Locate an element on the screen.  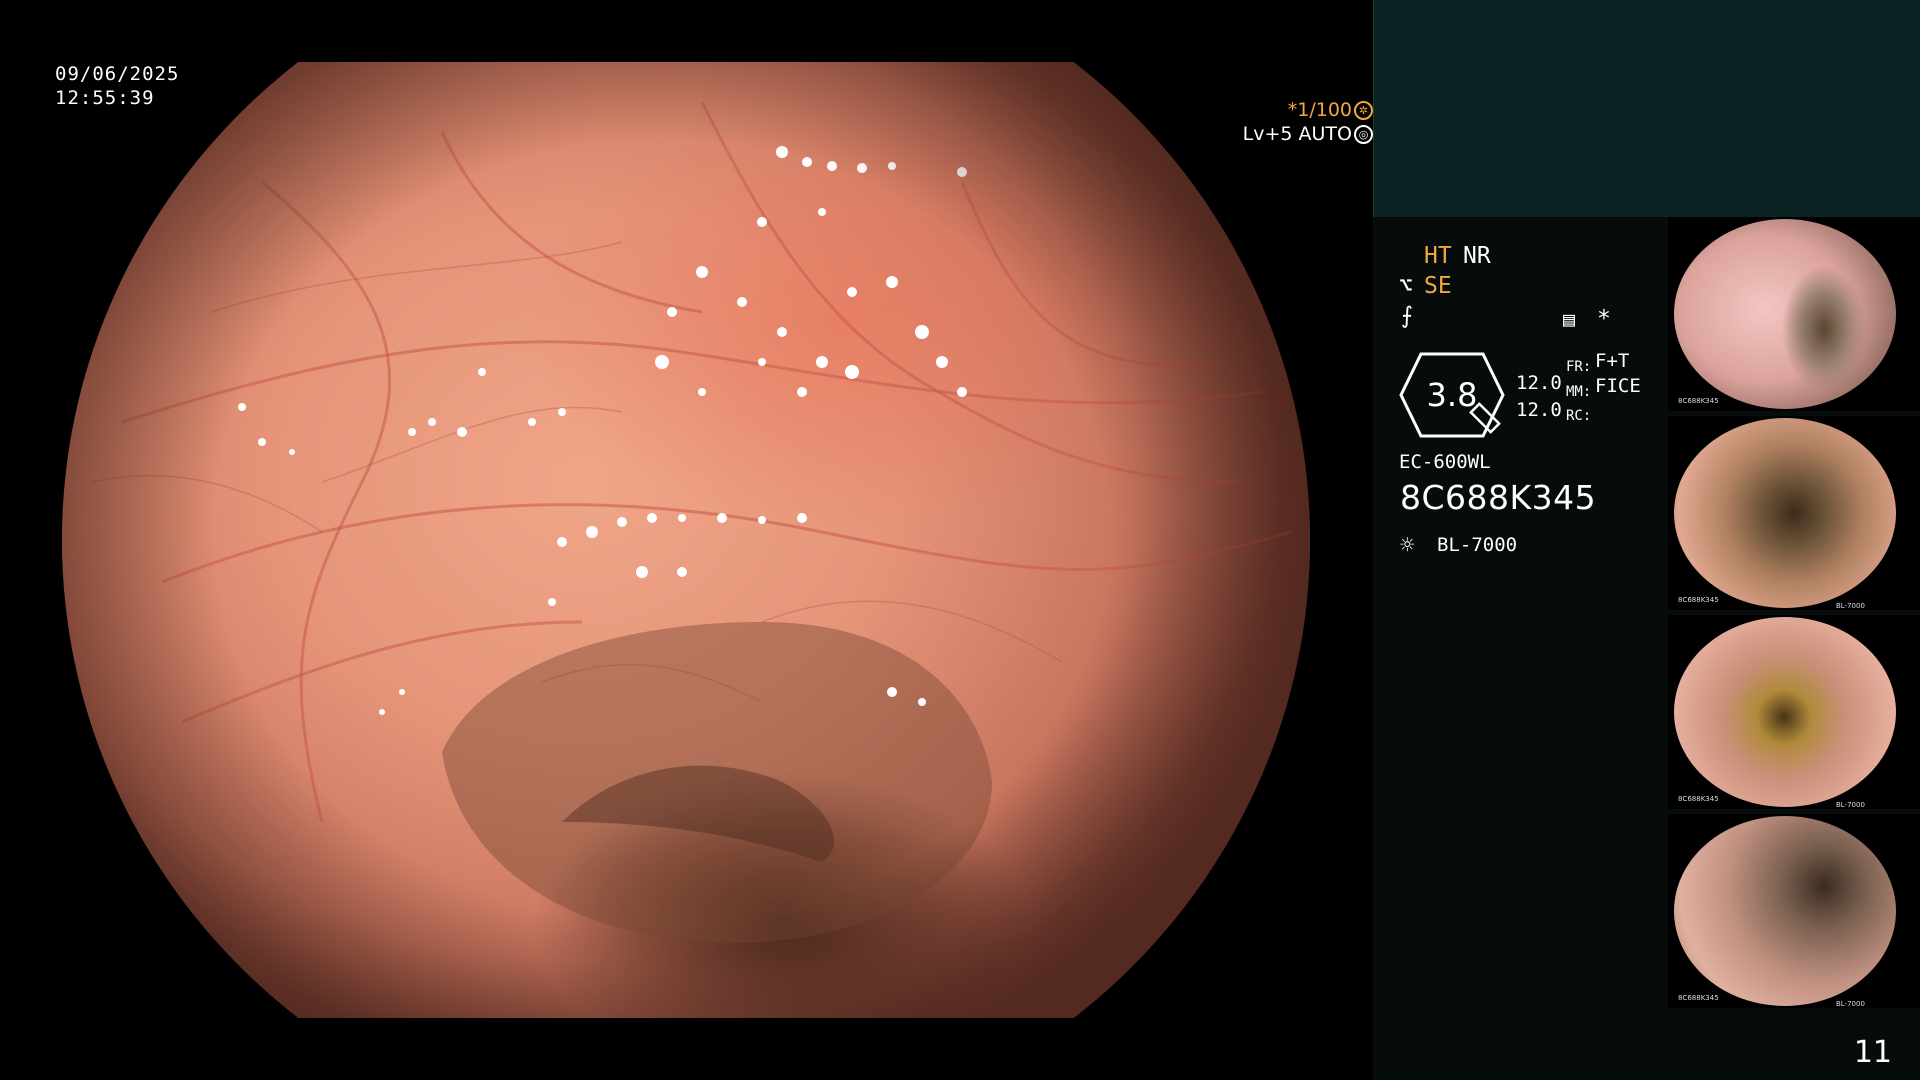
param-value-2: 12.0 is located at coordinates (1539, 410).